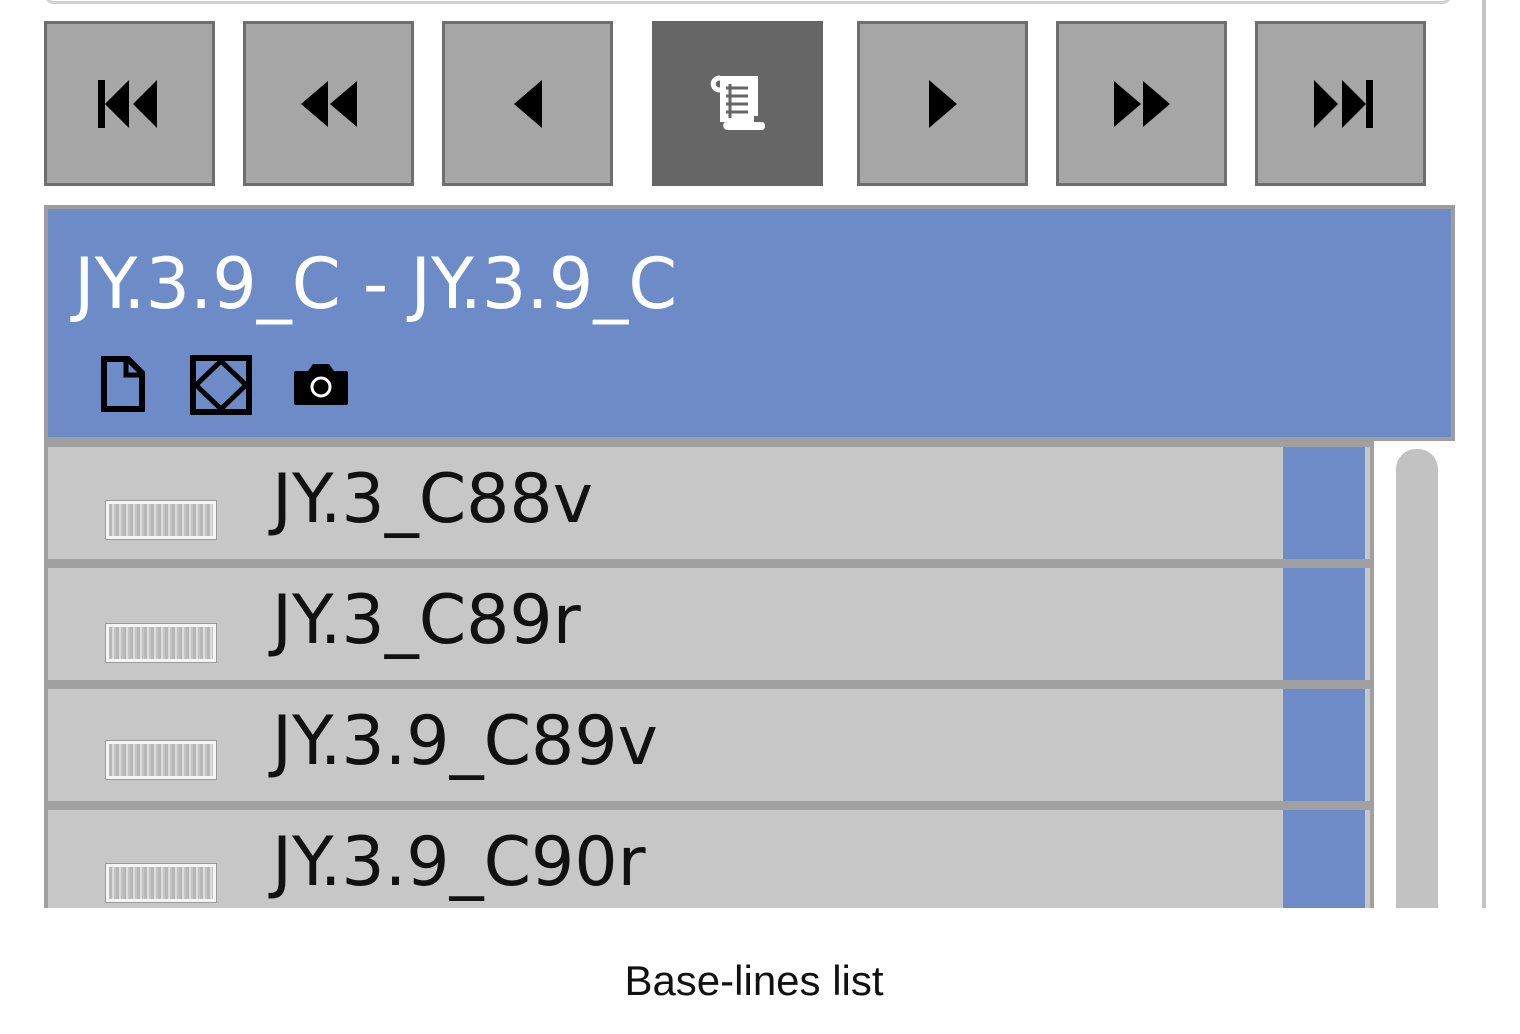 The width and height of the screenshot is (1520, 1034). I want to click on document-title: JY.3.9_C - JY.3.9_C, so click(376, 284).